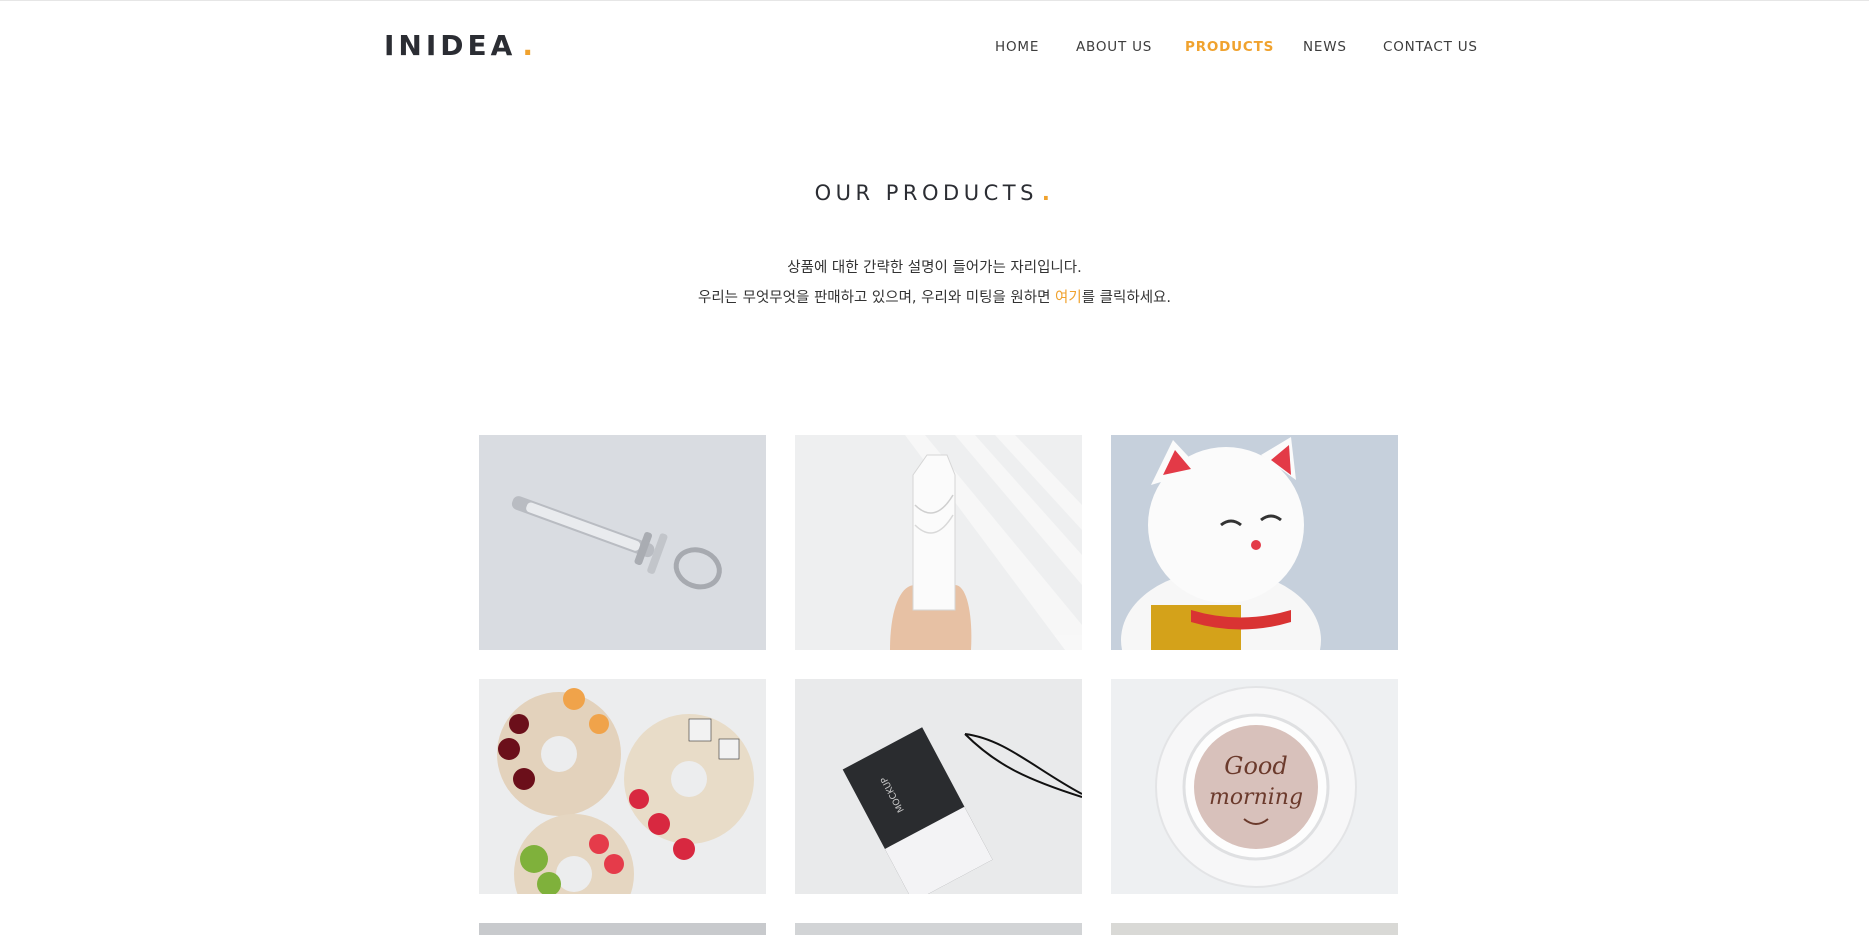 This screenshot has height=935, width=1869. I want to click on nav-news: NEWS, so click(1325, 47).